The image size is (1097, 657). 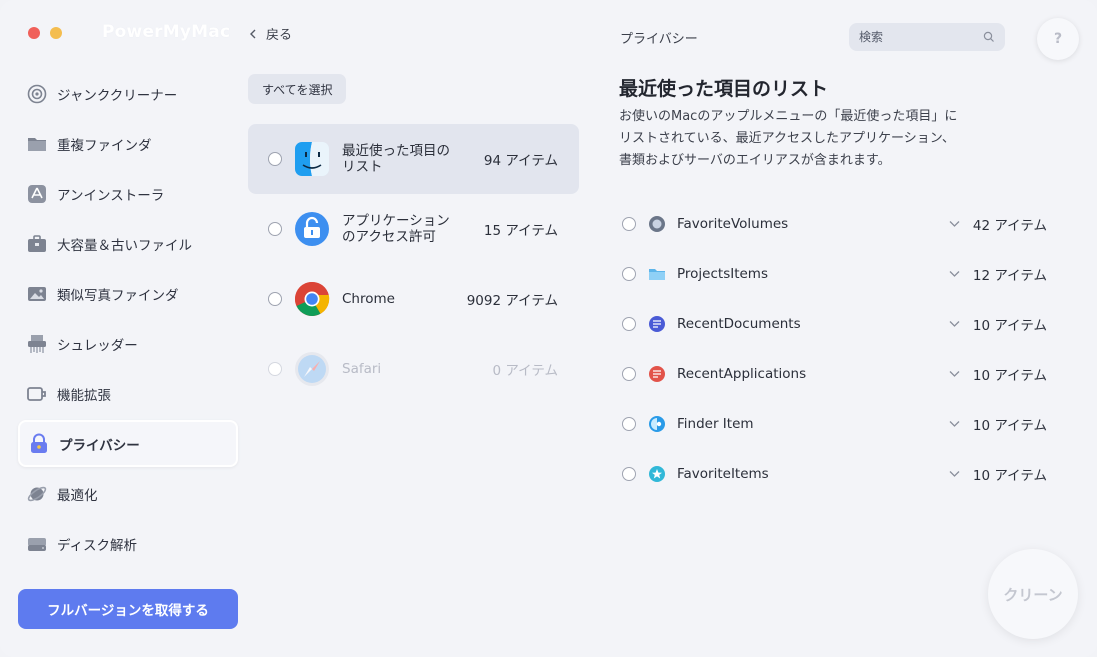 What do you see at coordinates (834, 374) in the screenshot?
I see `list-item: RecentApplications 10 アイテム` at bounding box center [834, 374].